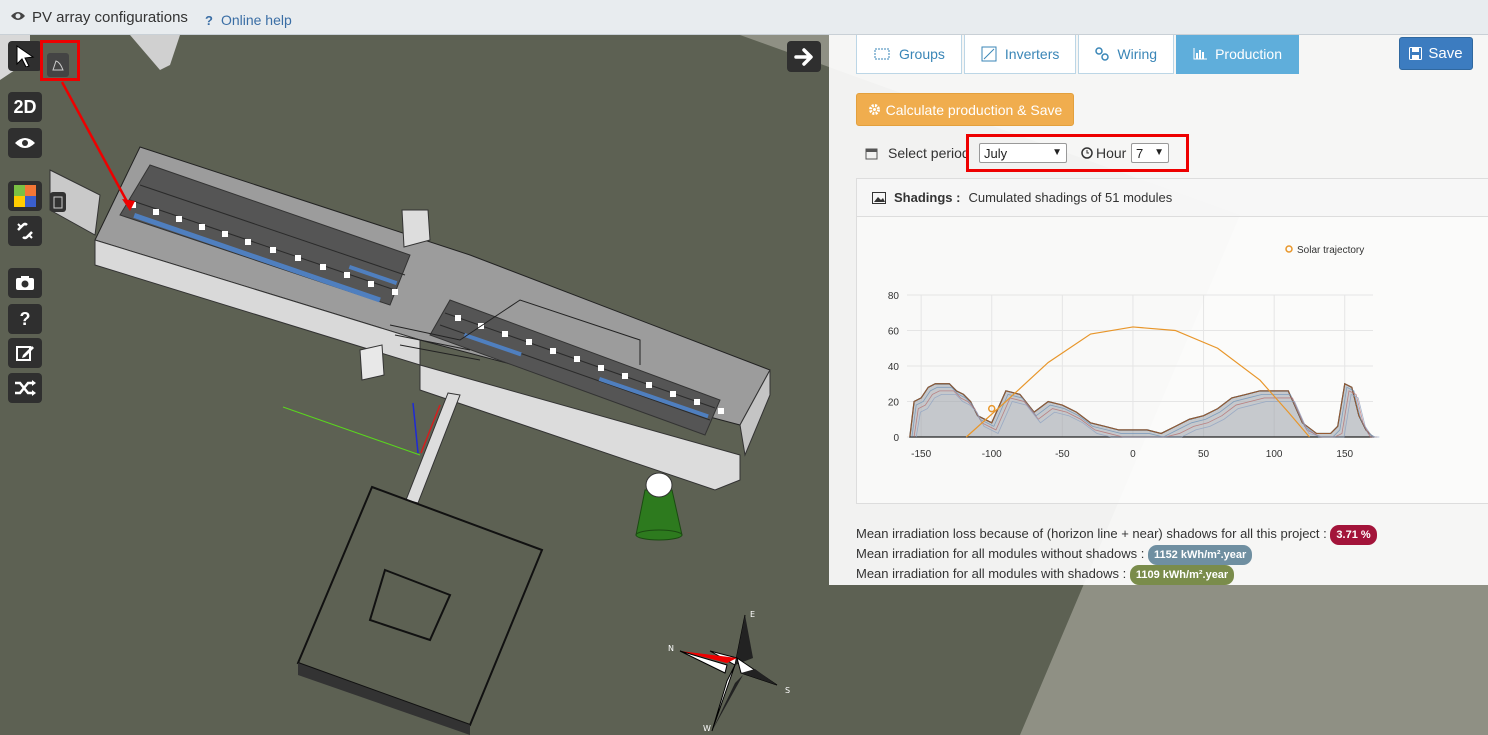  Describe the element at coordinates (922, 54) in the screenshot. I see `tab-groups-label: Groups` at that location.